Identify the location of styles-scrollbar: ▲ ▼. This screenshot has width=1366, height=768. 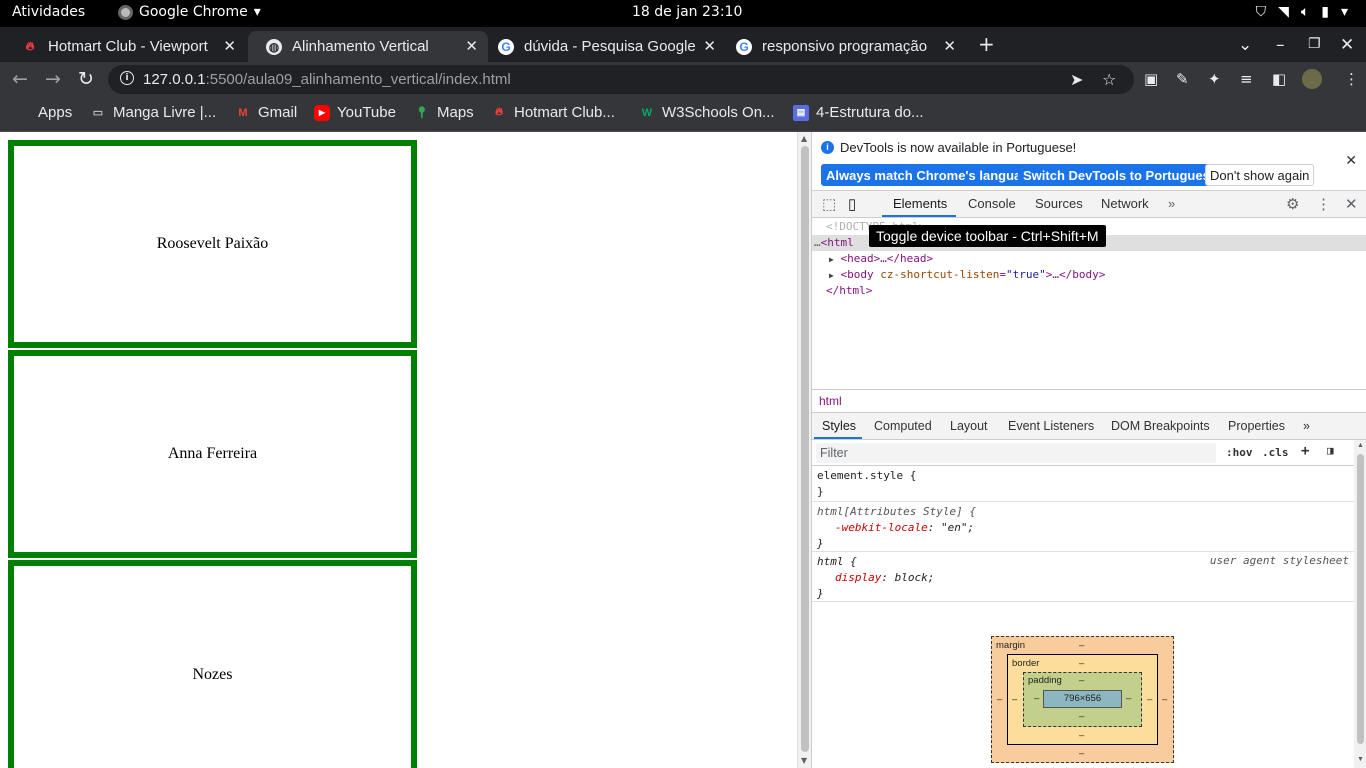
(1360, 604).